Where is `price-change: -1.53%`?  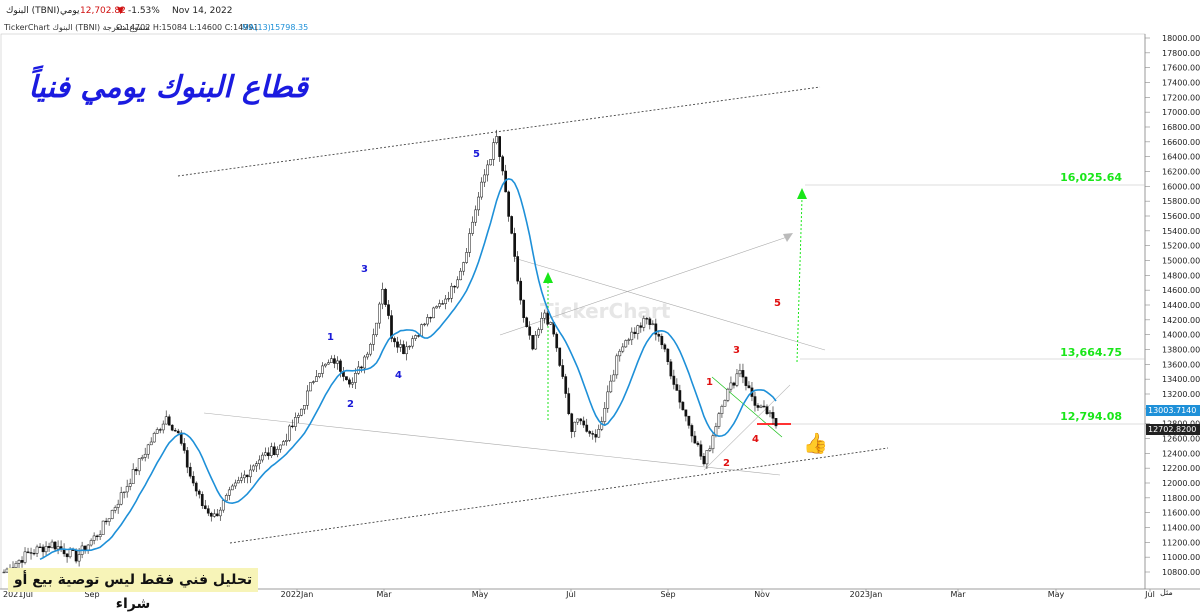 price-change: -1.53% is located at coordinates (144, 11).